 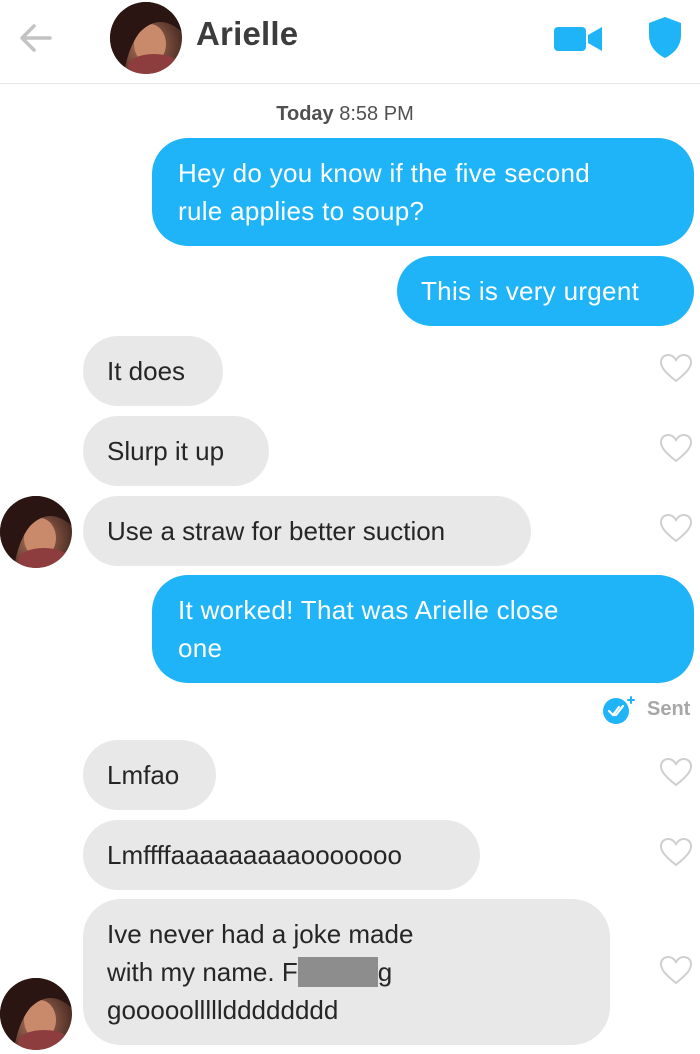 What do you see at coordinates (200, 648) in the screenshot?
I see `message-line: one` at bounding box center [200, 648].